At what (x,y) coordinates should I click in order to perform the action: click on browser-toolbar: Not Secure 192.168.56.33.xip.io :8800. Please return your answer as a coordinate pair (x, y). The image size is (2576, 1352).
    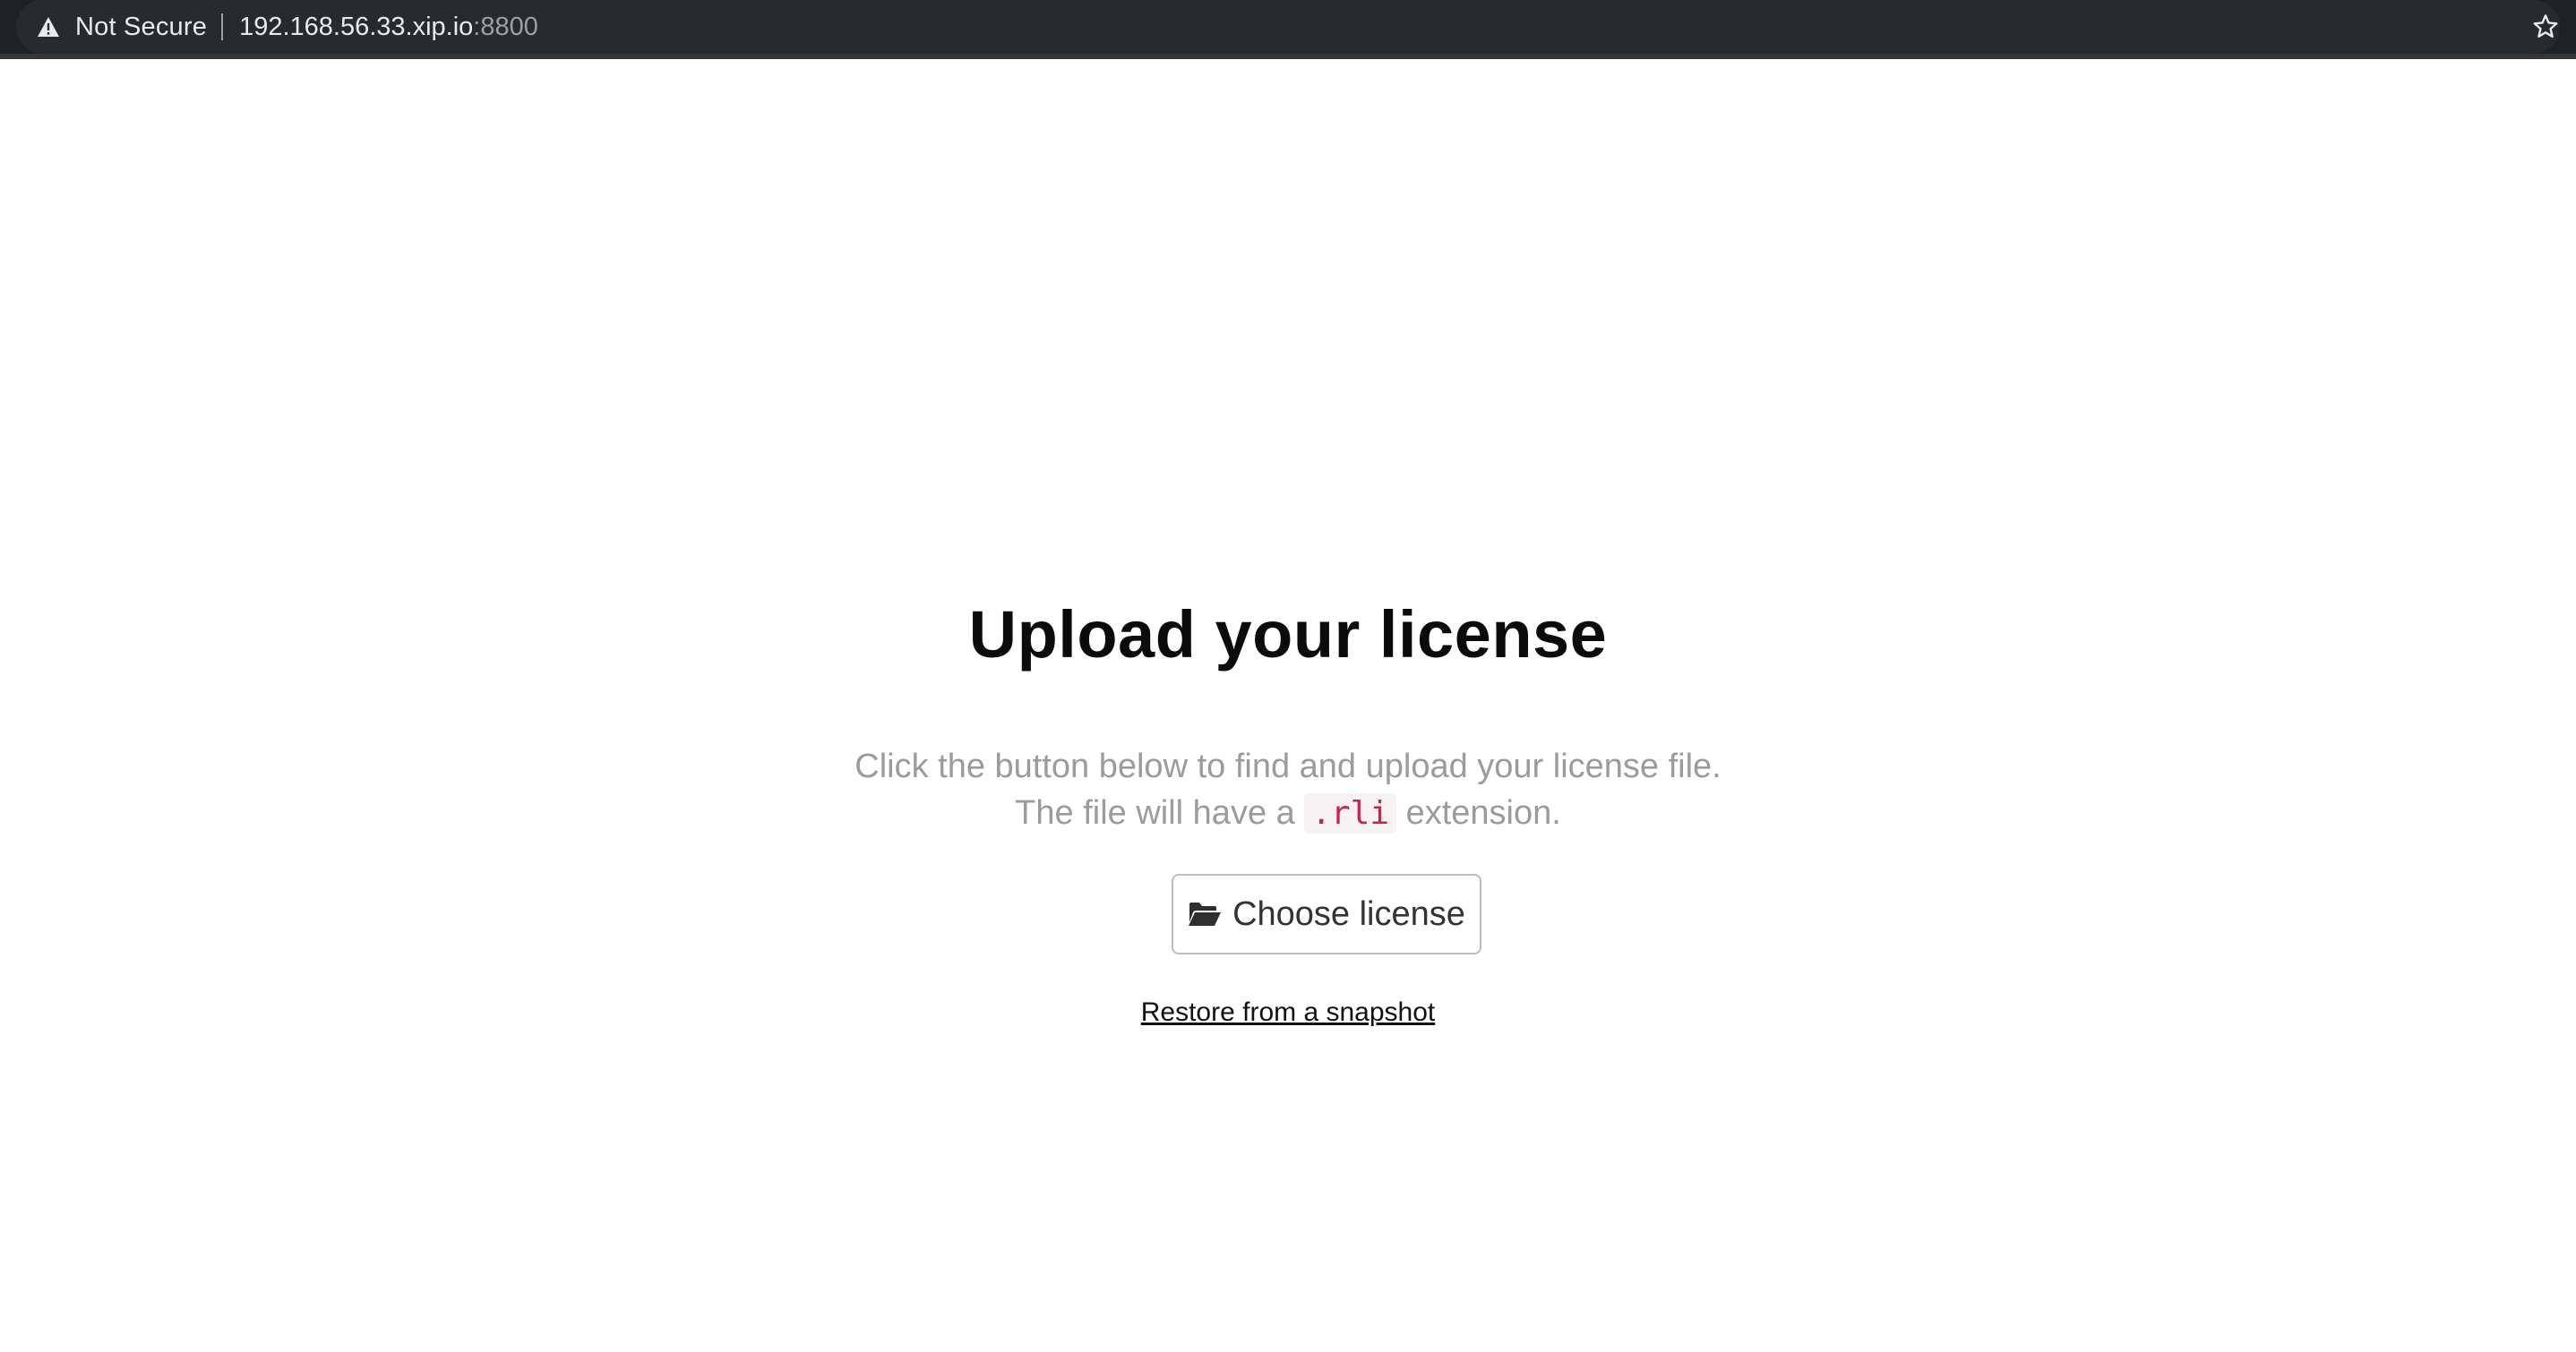
    Looking at the image, I should click on (1288, 29).